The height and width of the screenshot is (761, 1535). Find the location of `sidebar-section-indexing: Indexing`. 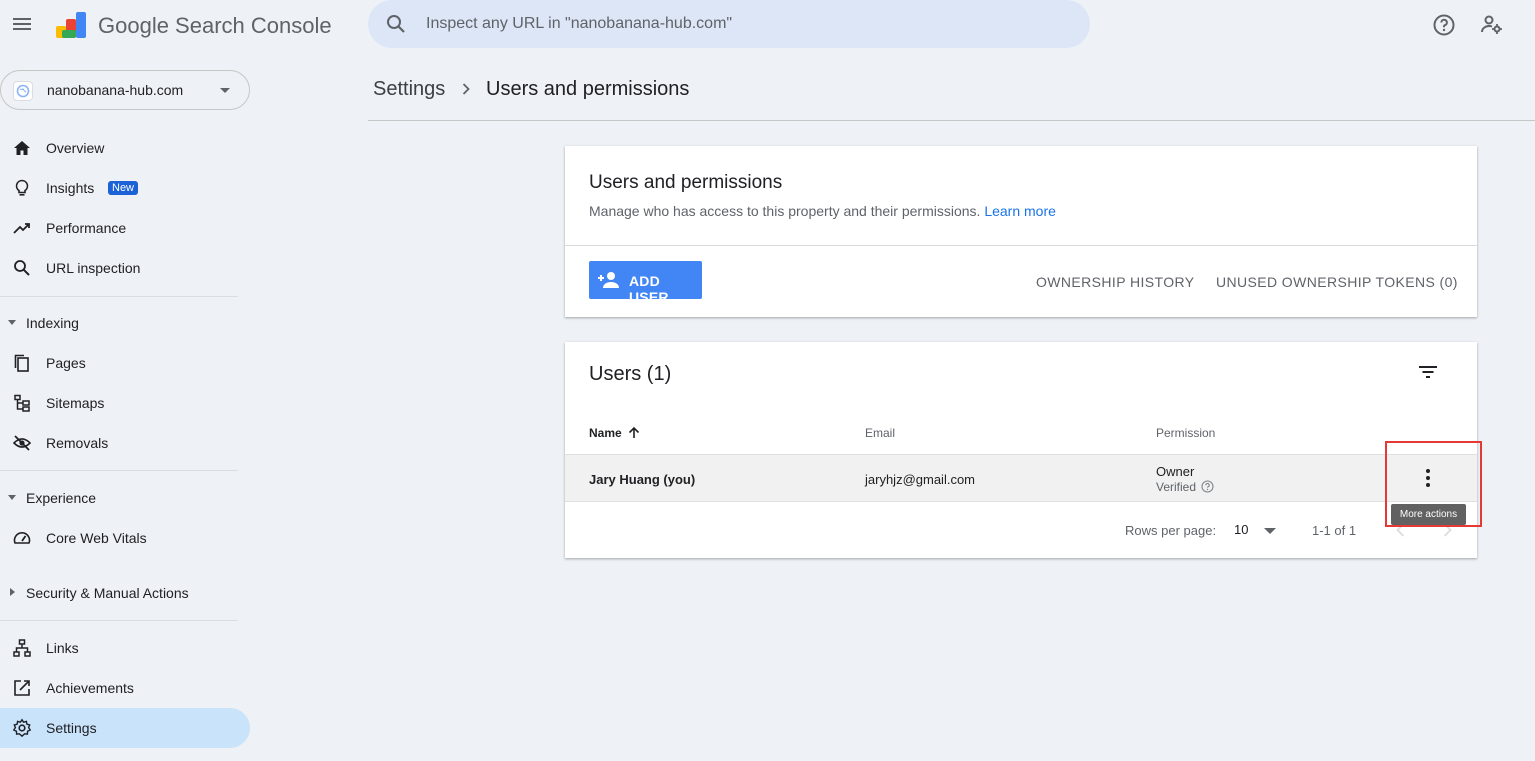

sidebar-section-indexing: Indexing is located at coordinates (125, 323).